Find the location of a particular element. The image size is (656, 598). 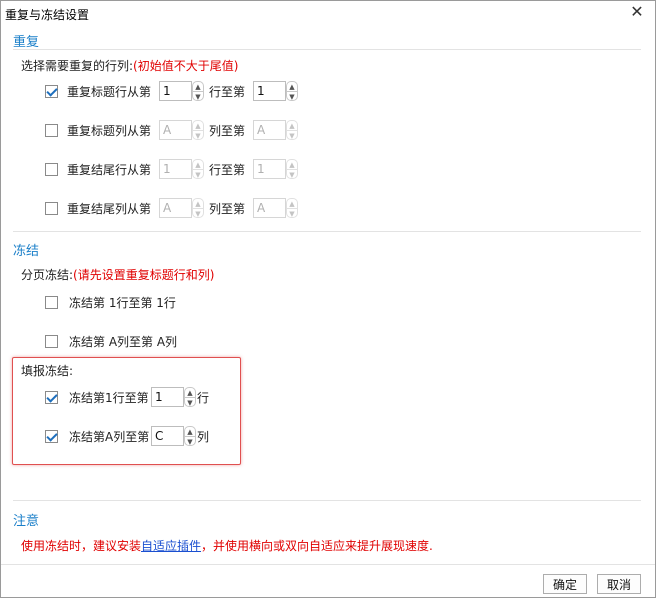

repeat-footer-row-from-stepper: ▲▼ is located at coordinates (182, 169).